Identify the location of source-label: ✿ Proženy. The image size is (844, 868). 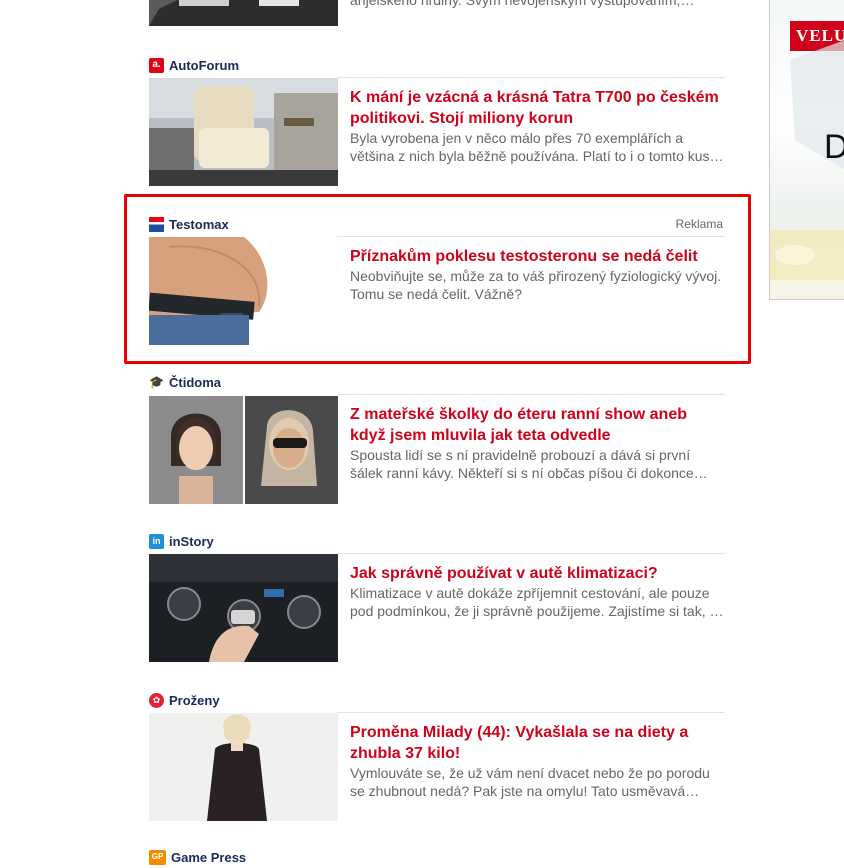
(184, 700).